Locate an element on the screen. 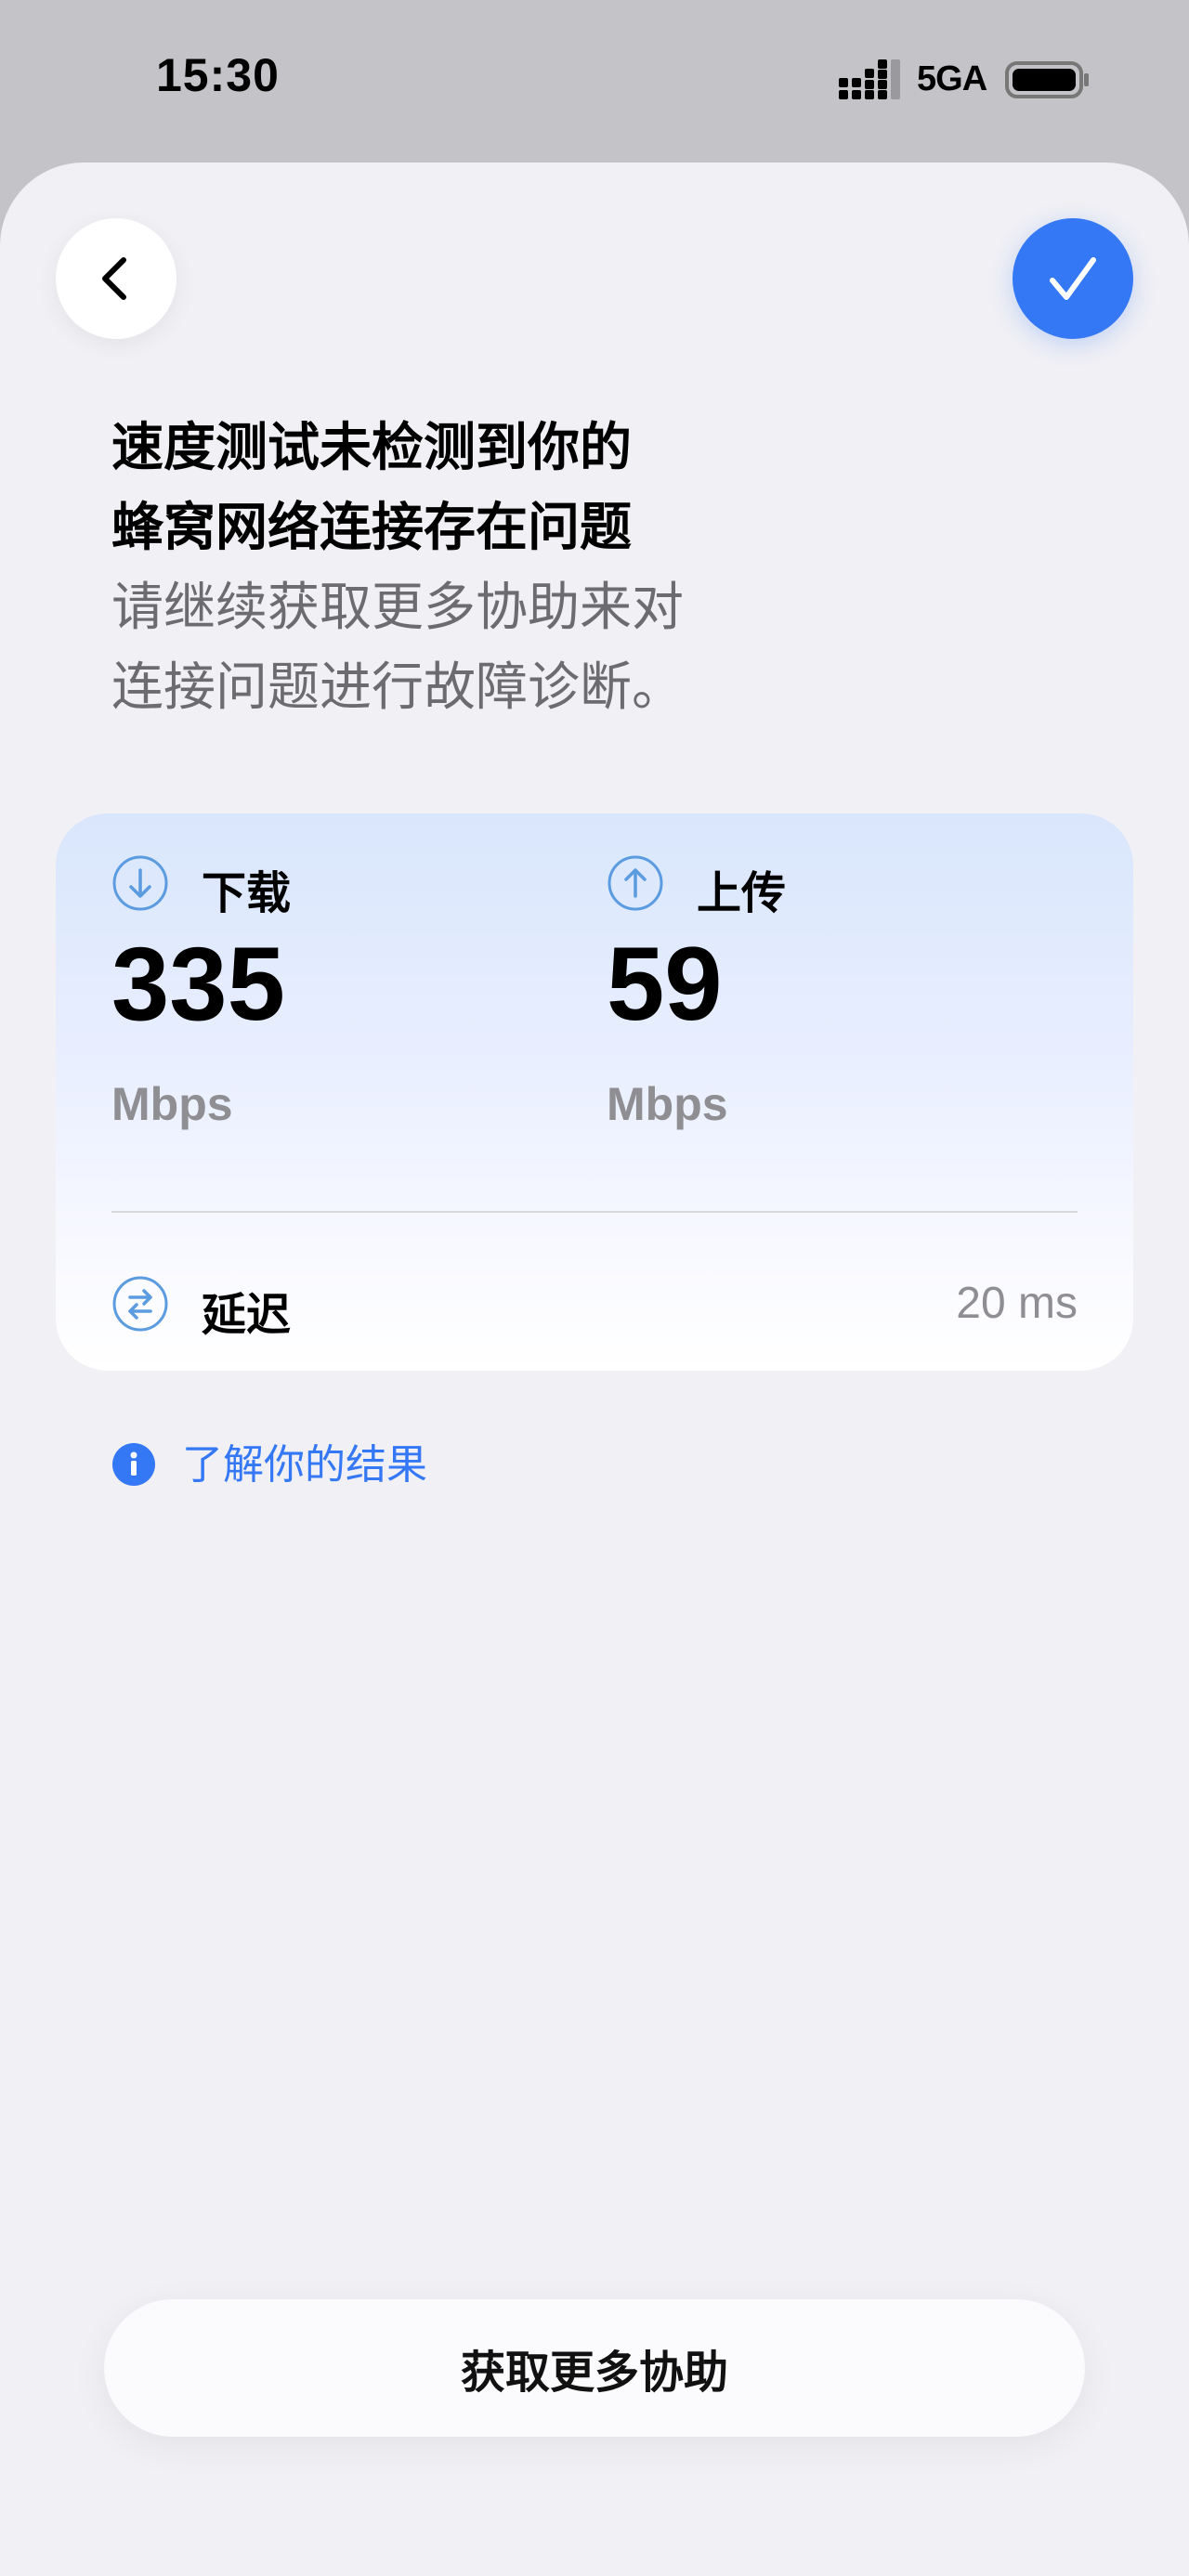  checkmark-icon is located at coordinates (1073, 278).